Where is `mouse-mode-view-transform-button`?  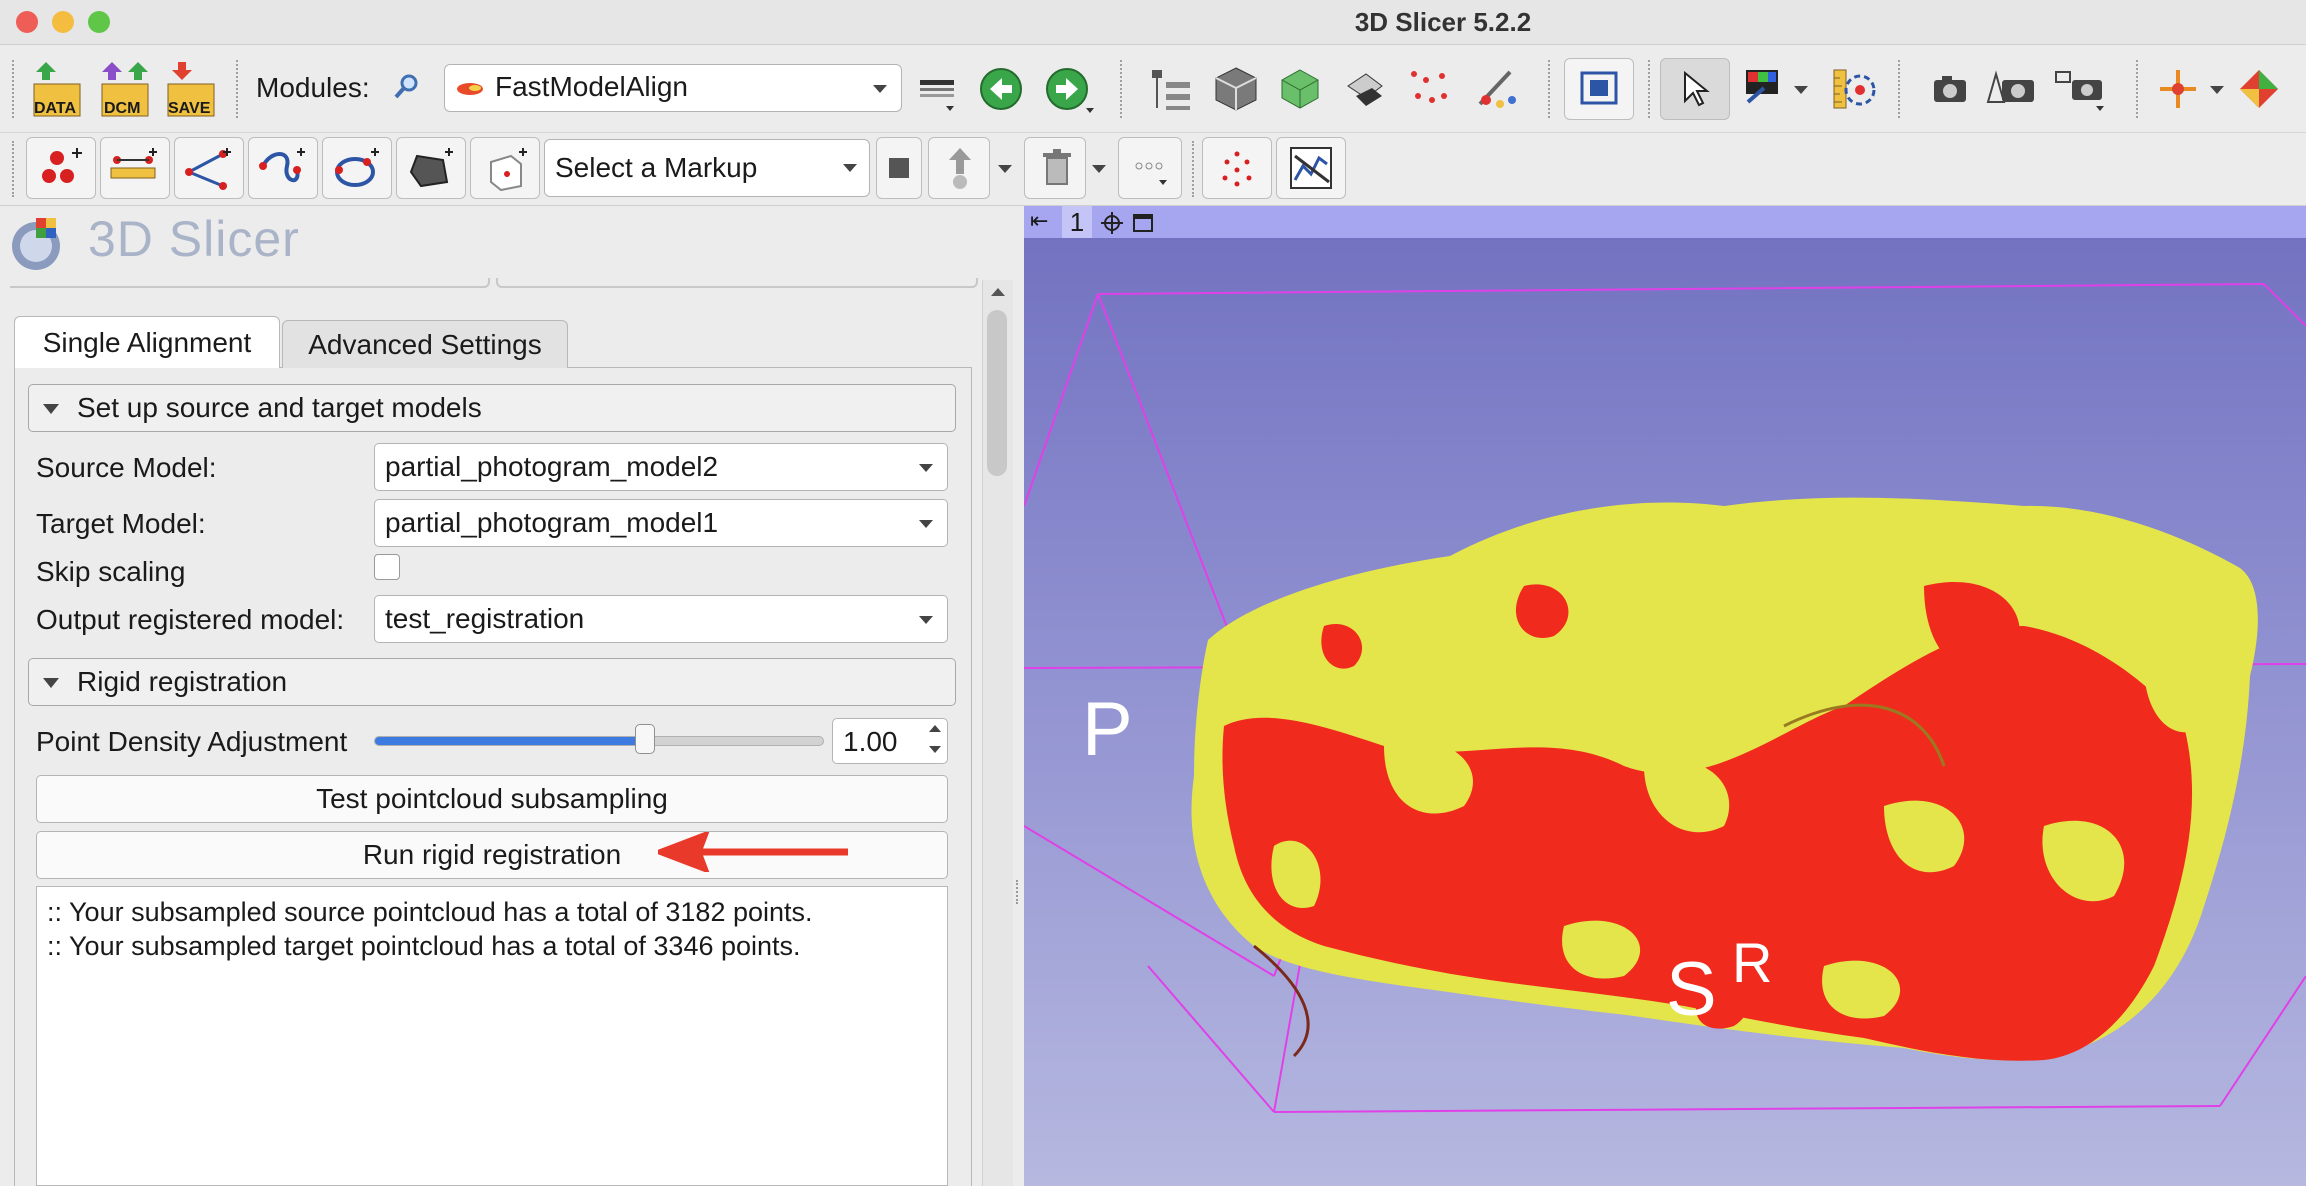
mouse-mode-view-transform-button is located at coordinates (1695, 89).